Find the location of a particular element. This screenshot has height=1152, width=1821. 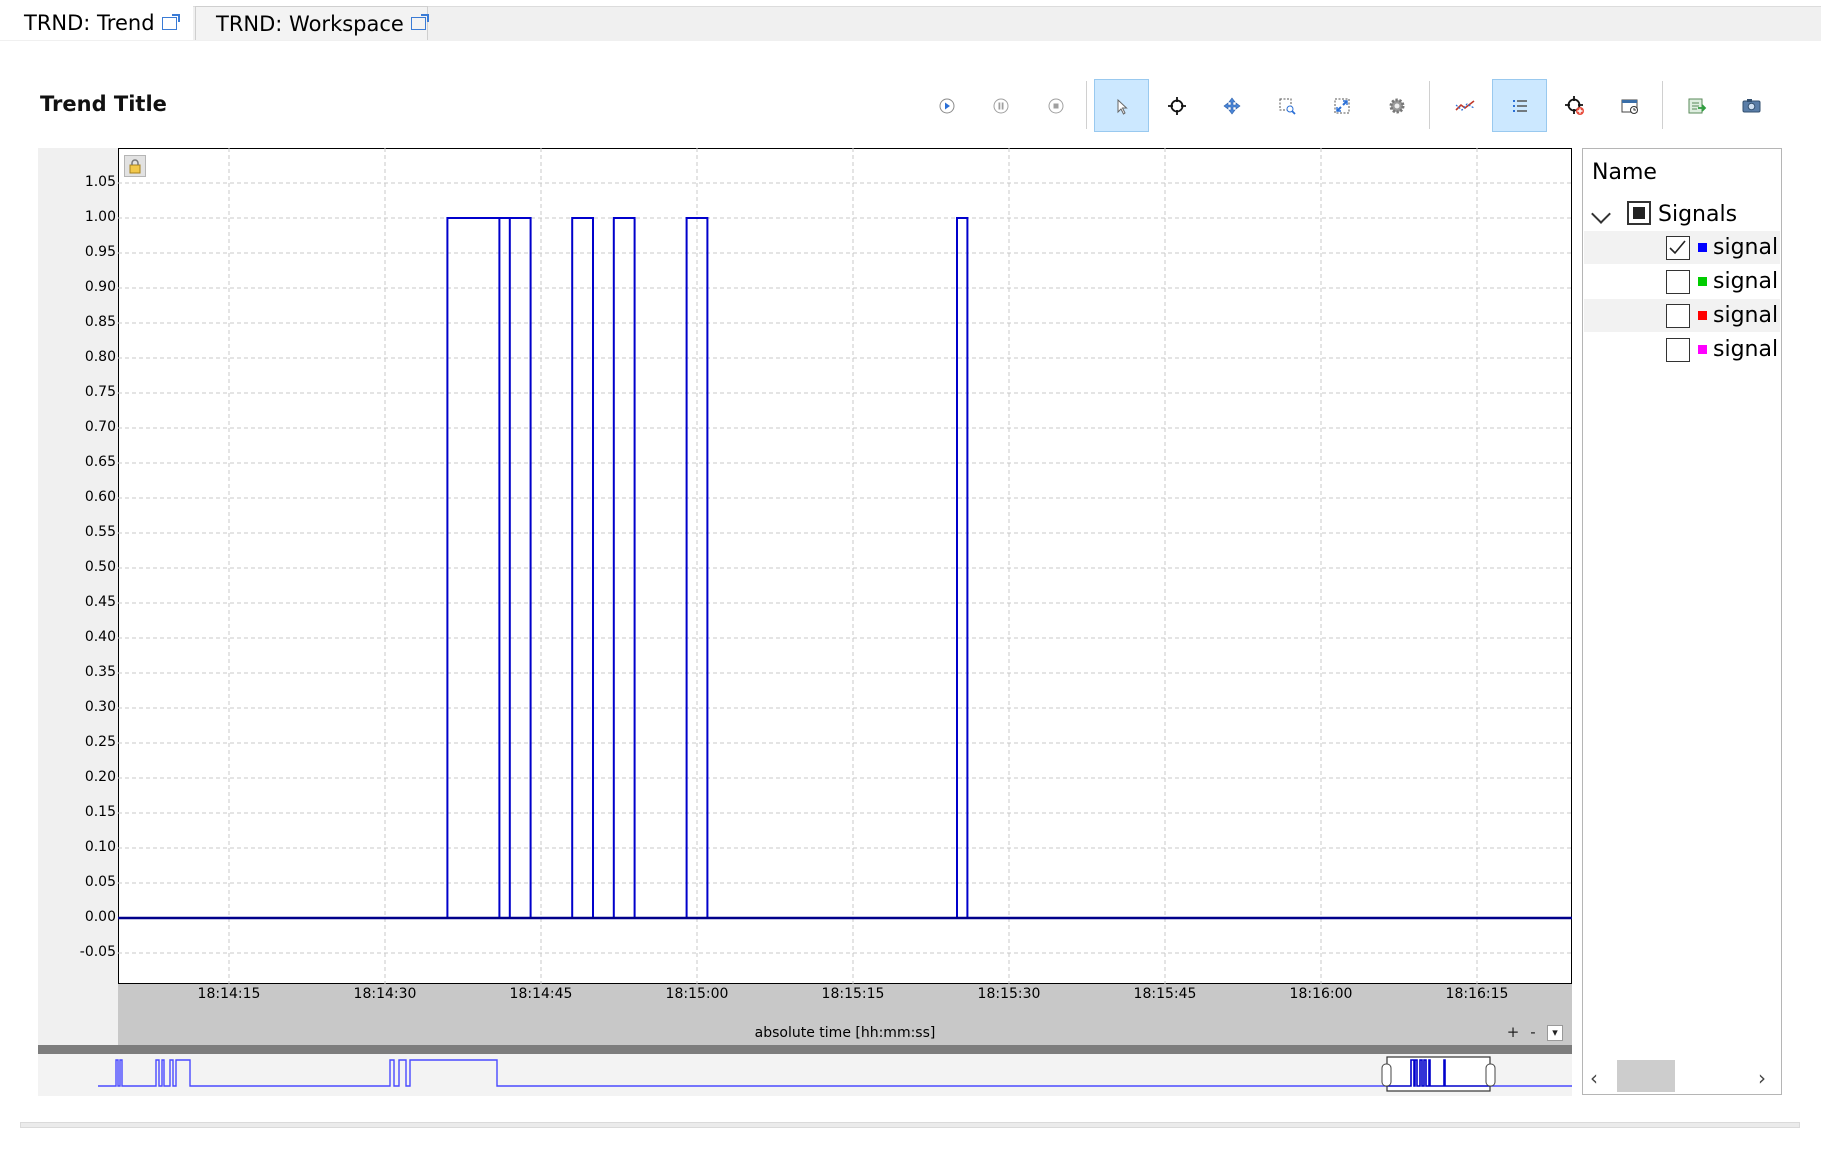

y-tick-label: 1.00 is located at coordinates (100, 217).